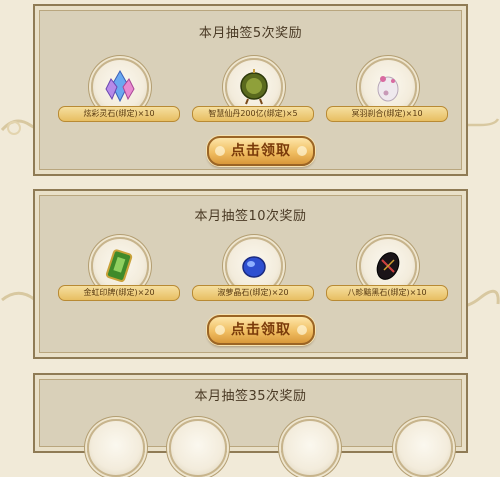 The image size is (500, 477). Describe the element at coordinates (120, 86) in the screenshot. I see `crystal-icon` at that location.